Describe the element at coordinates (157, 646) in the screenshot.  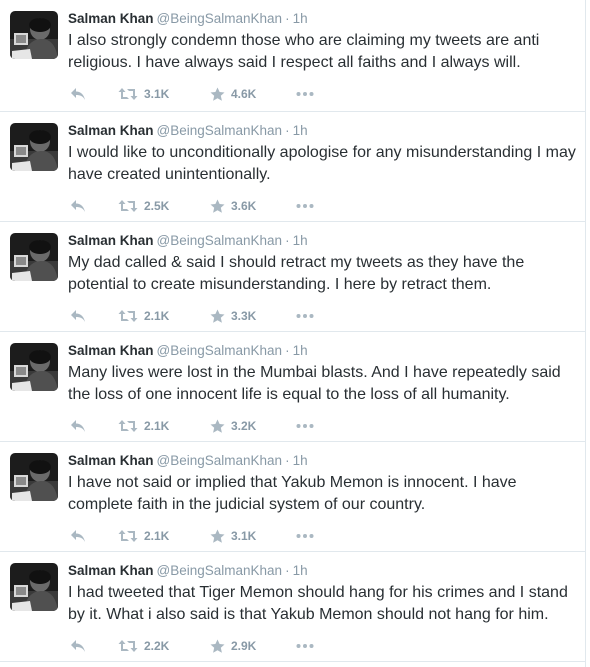
I see `retweet-count: 2.2K` at that location.